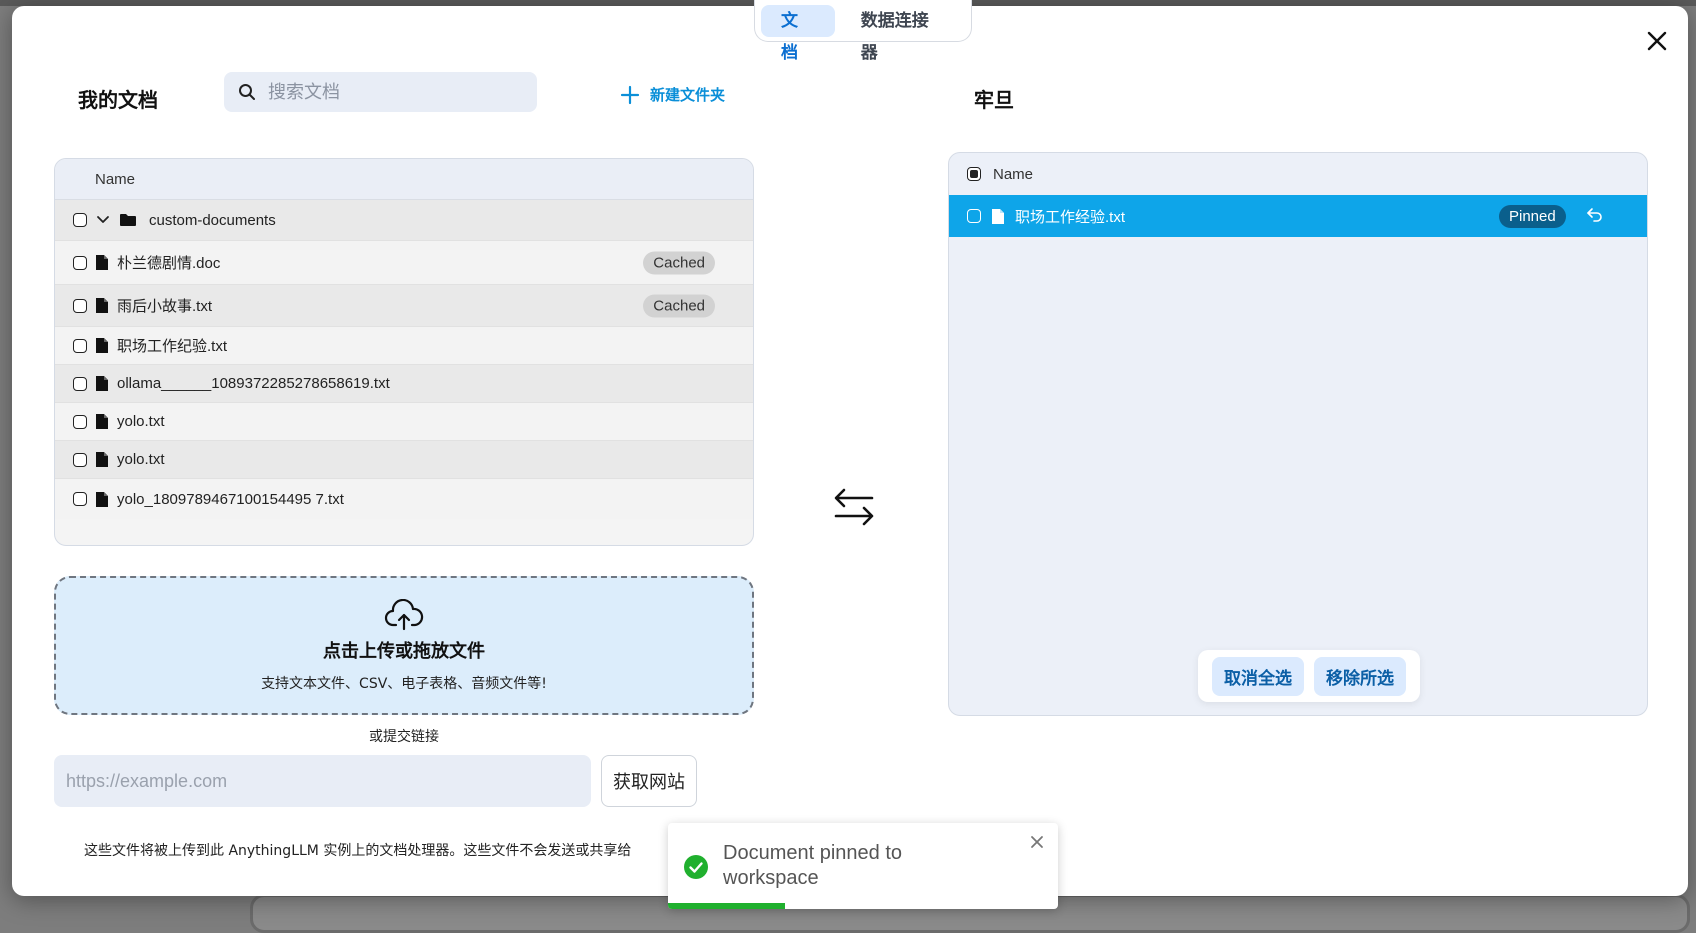 The height and width of the screenshot is (933, 1696). I want to click on folder-row: custom-documents, so click(404, 220).